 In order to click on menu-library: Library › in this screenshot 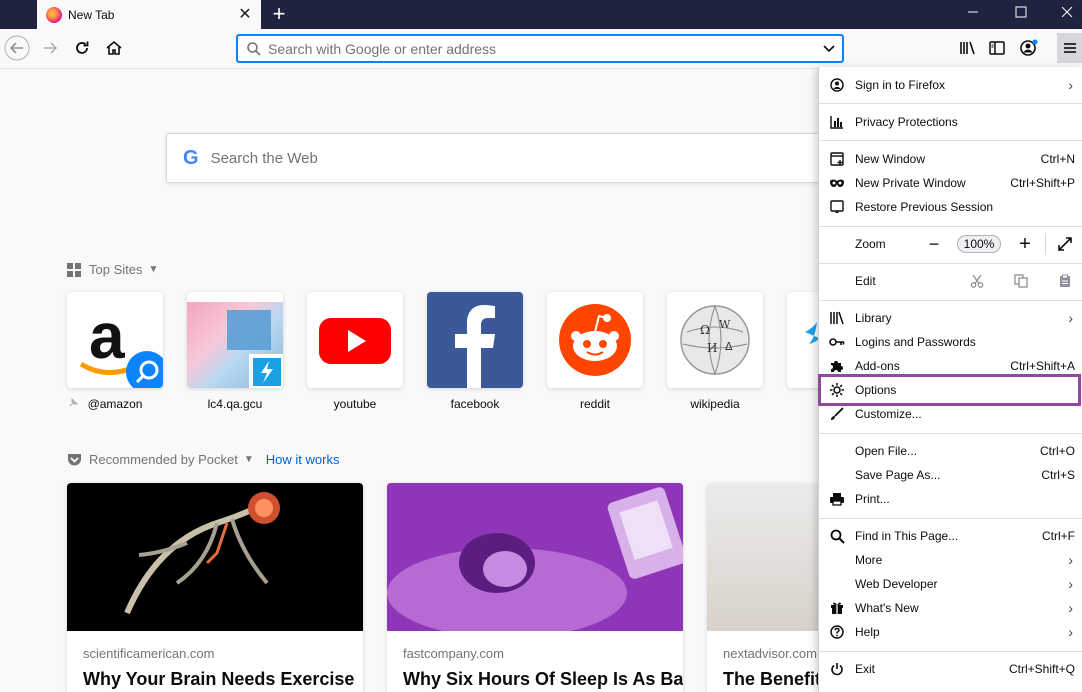, I will do `click(950, 318)`.